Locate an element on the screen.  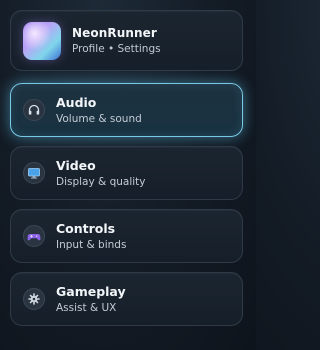
menu-item-text: Audio Volume & sound is located at coordinates (99, 110).